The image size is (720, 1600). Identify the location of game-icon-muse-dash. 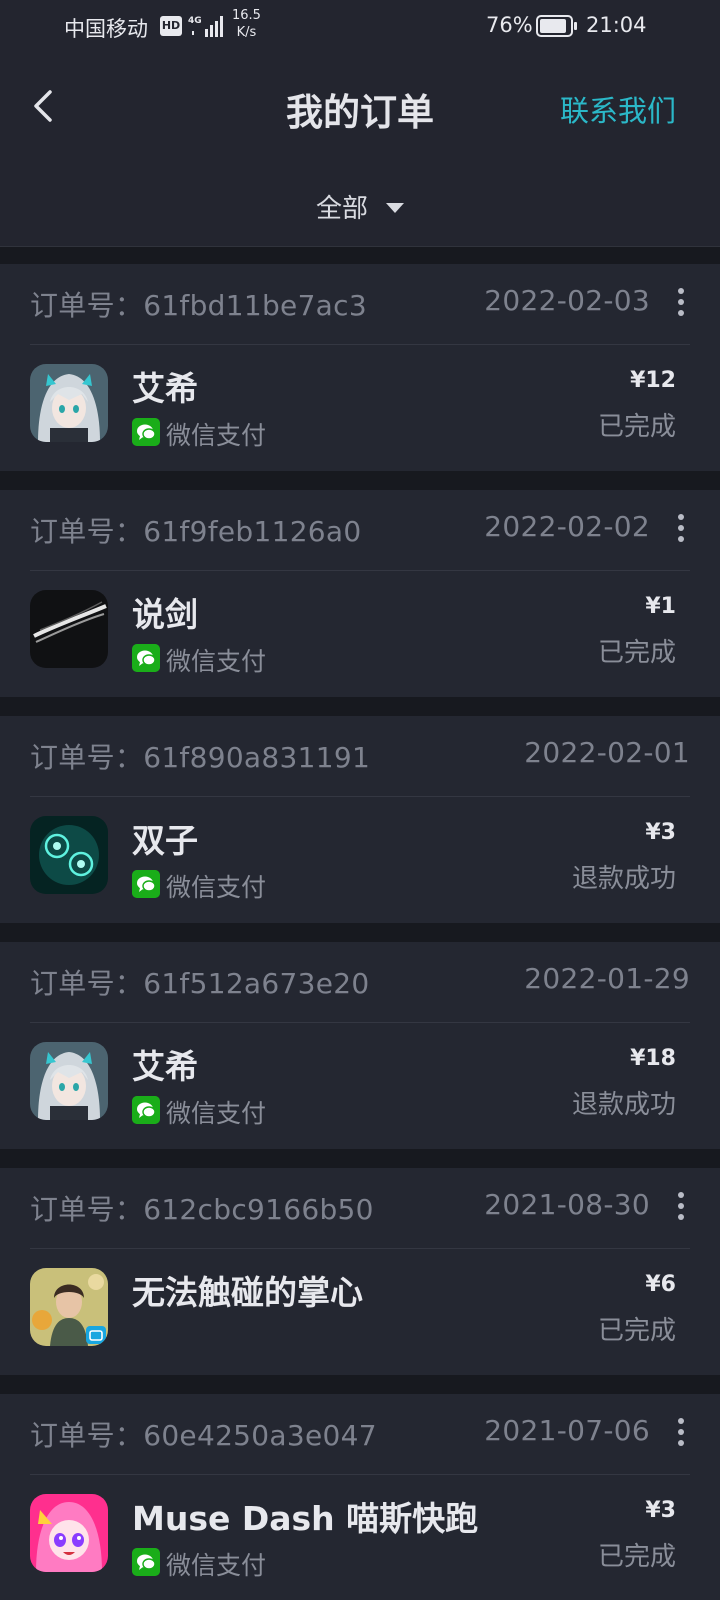
(69, 1533).